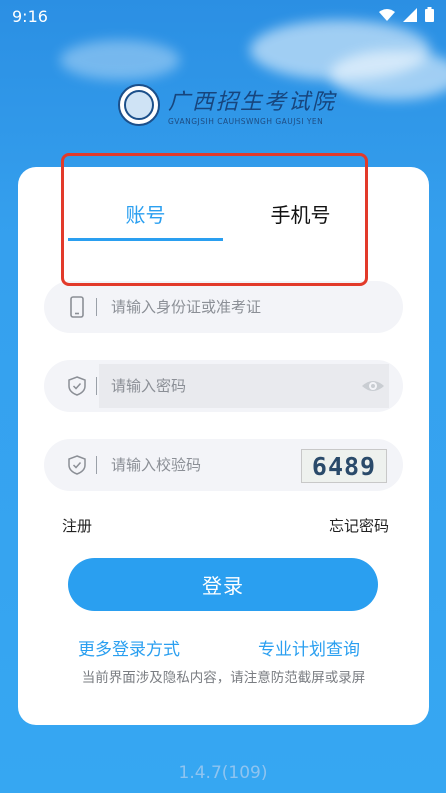 The image size is (446, 793). What do you see at coordinates (359, 525) in the screenshot?
I see `forgot-password-link: 忘记密码` at bounding box center [359, 525].